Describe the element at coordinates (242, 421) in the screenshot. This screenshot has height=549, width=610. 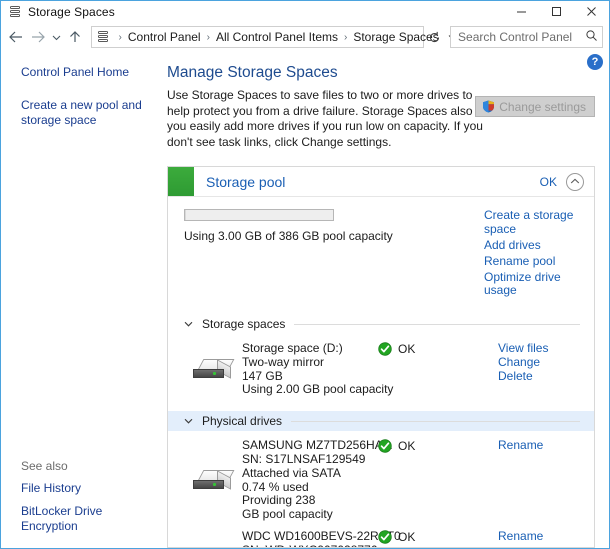
I see `physical-drives-group-title: Physical drives` at that location.